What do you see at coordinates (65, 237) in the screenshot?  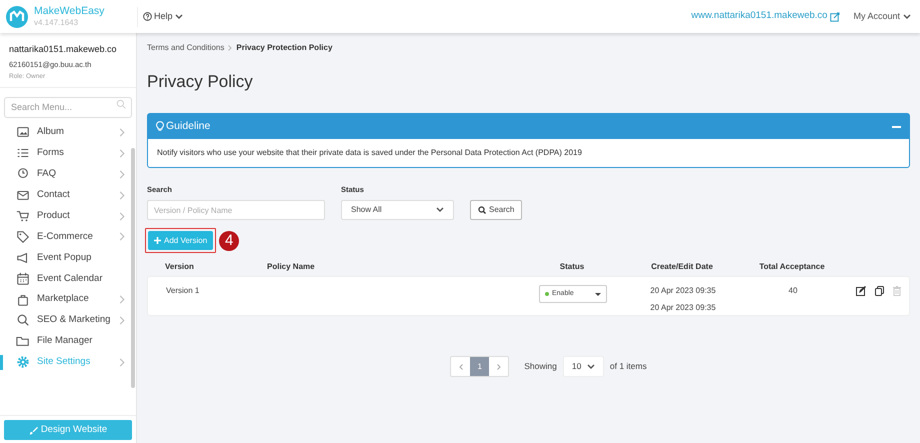 I see `menu-item: E-Commerce` at bounding box center [65, 237].